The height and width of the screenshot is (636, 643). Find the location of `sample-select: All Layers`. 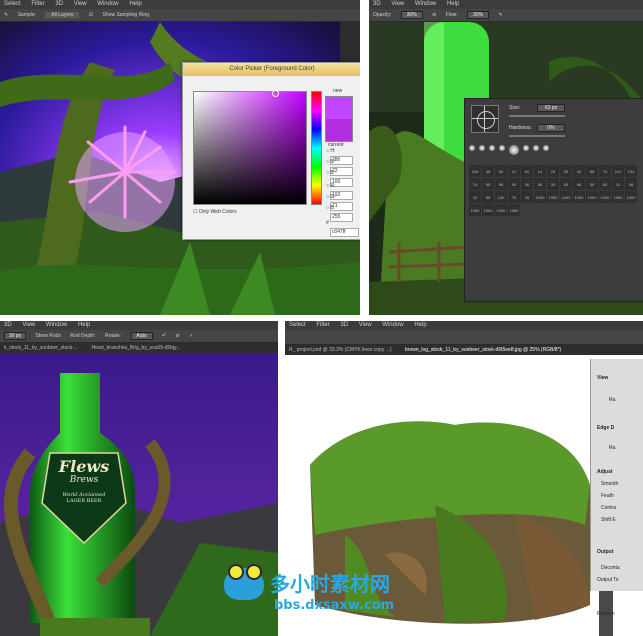

sample-select: All Layers is located at coordinates (62, 15).